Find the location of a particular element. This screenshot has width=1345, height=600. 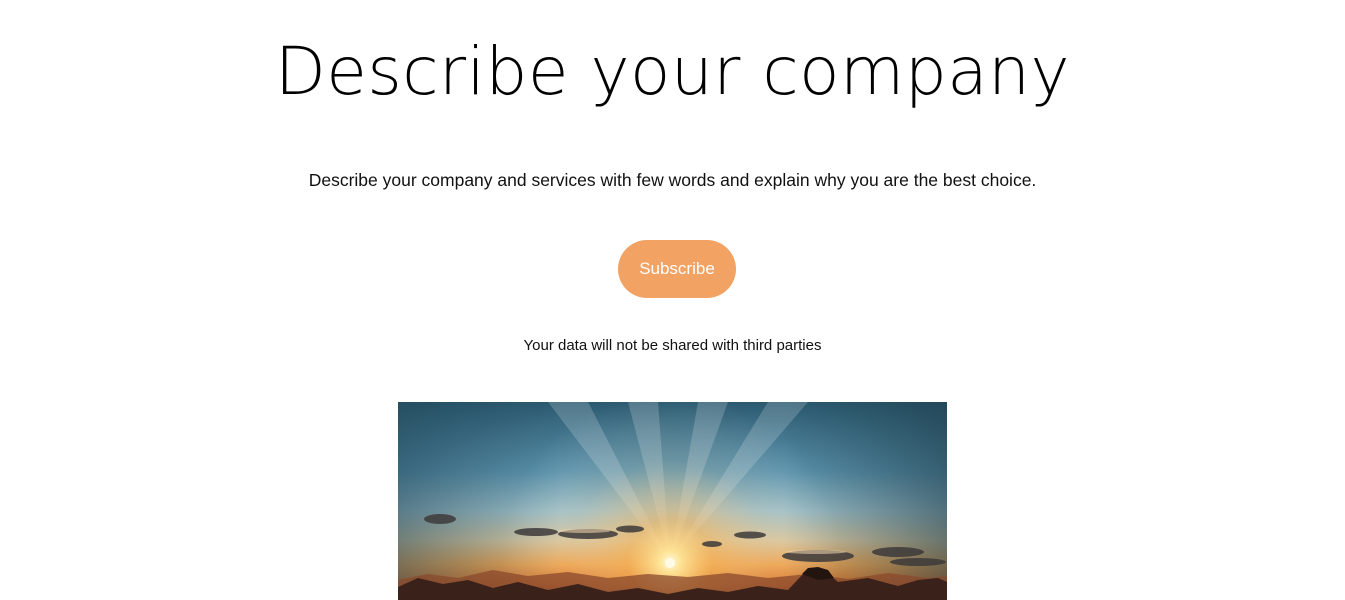

page-title: Describe your company is located at coordinates (672, 71).